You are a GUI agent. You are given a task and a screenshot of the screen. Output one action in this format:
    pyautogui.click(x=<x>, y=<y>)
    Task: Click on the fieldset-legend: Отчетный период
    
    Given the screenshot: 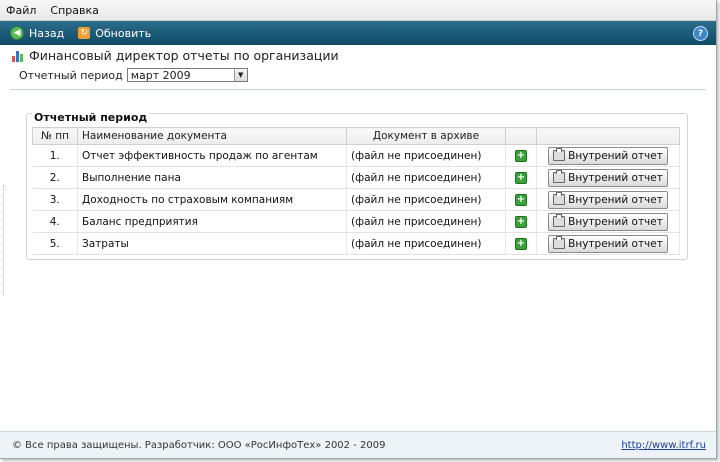 What is the action you would take?
    pyautogui.click(x=91, y=117)
    